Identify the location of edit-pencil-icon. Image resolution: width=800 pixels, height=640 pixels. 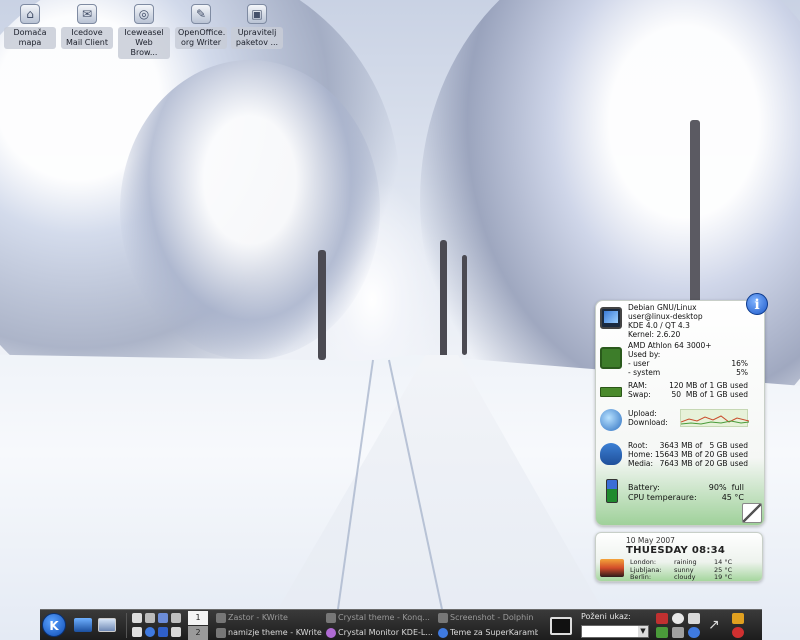
(752, 513).